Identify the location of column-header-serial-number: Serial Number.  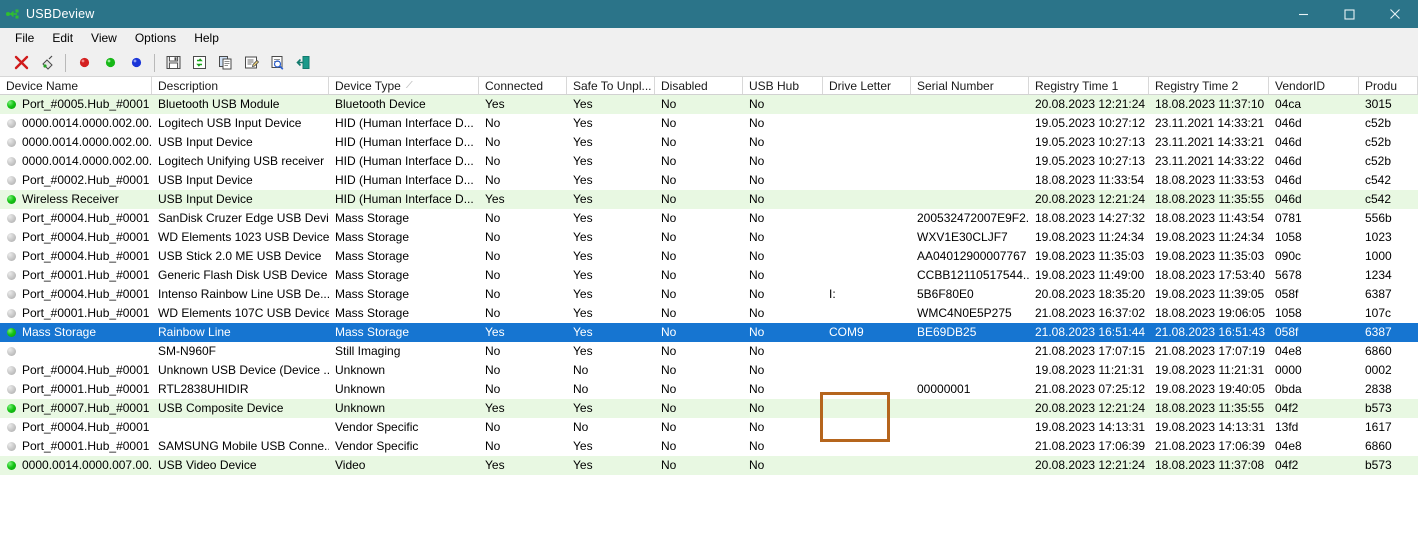
(970, 85).